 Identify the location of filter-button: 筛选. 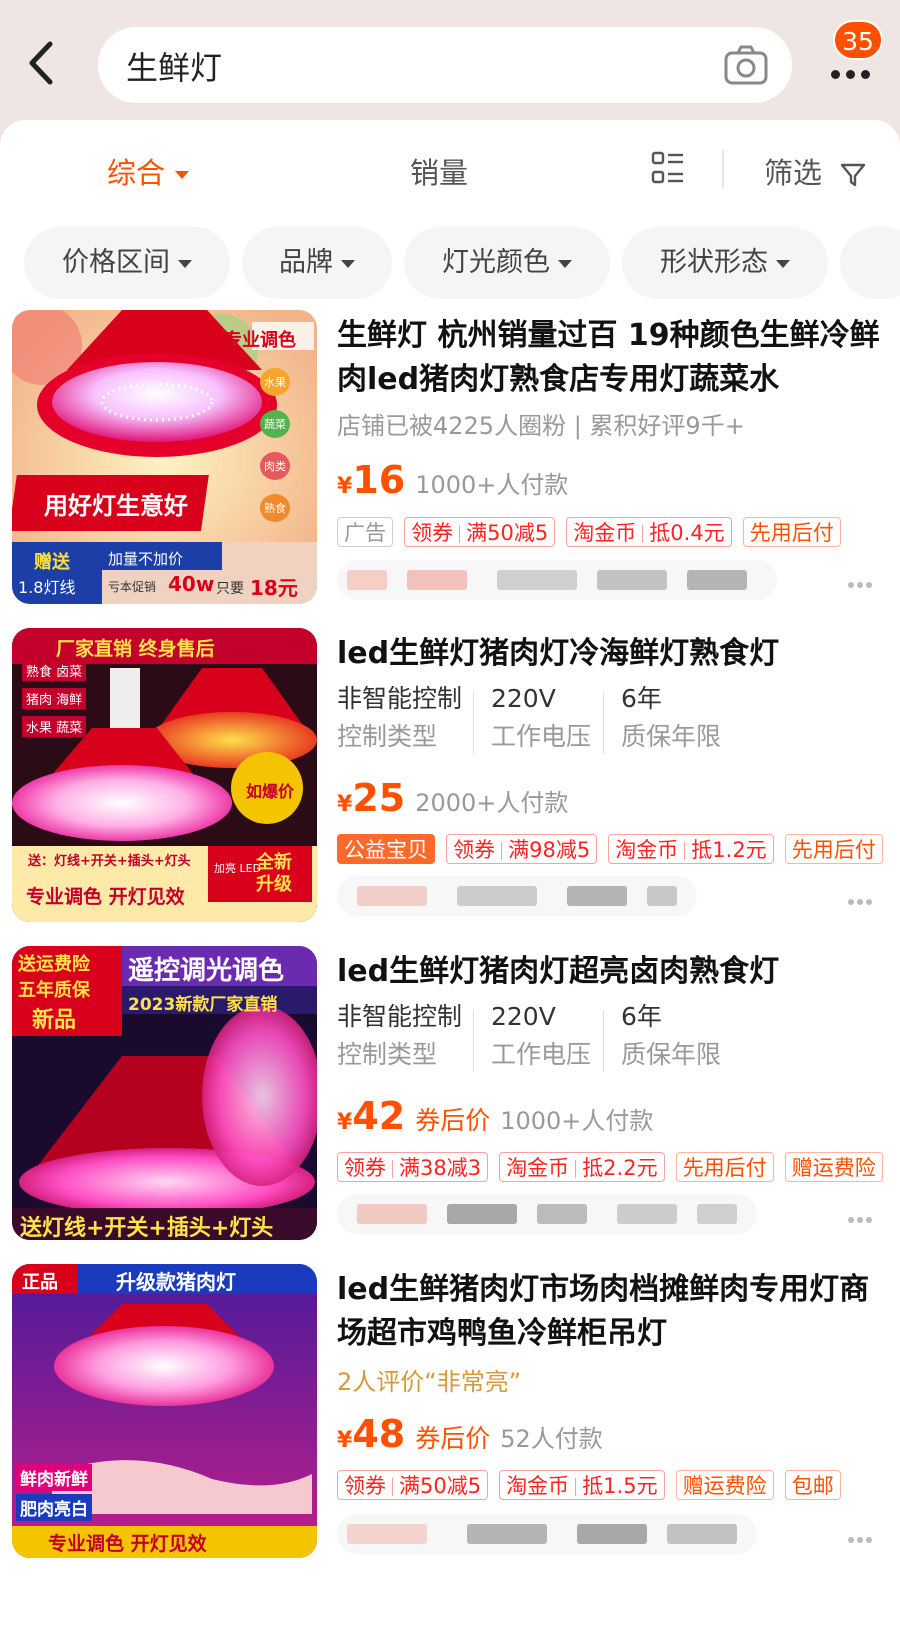
(815, 171).